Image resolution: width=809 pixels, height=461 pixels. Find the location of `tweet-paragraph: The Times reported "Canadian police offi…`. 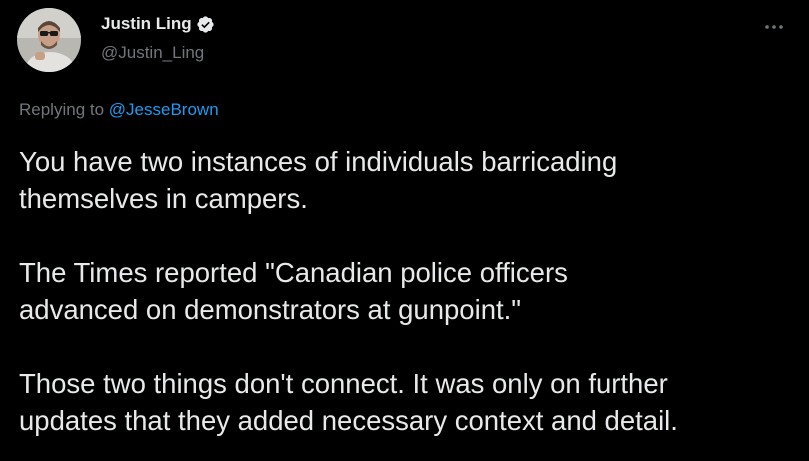

tweet-paragraph: The Times reported "Canadian police offi… is located at coordinates (293, 291).